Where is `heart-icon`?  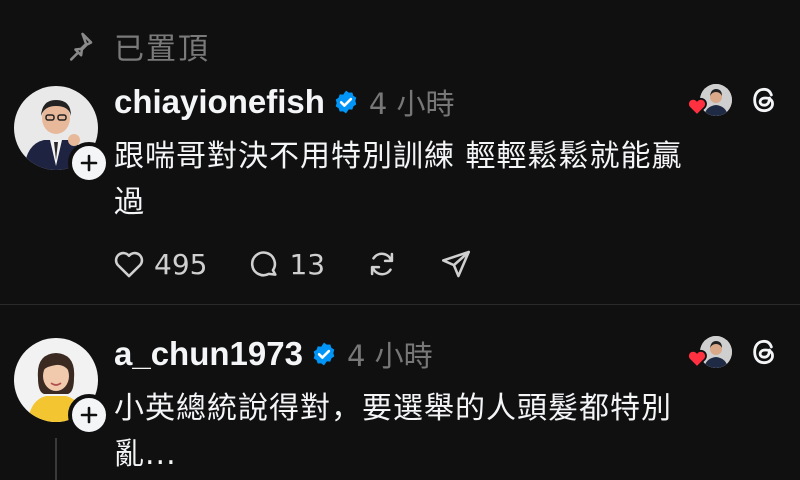 heart-icon is located at coordinates (129, 264).